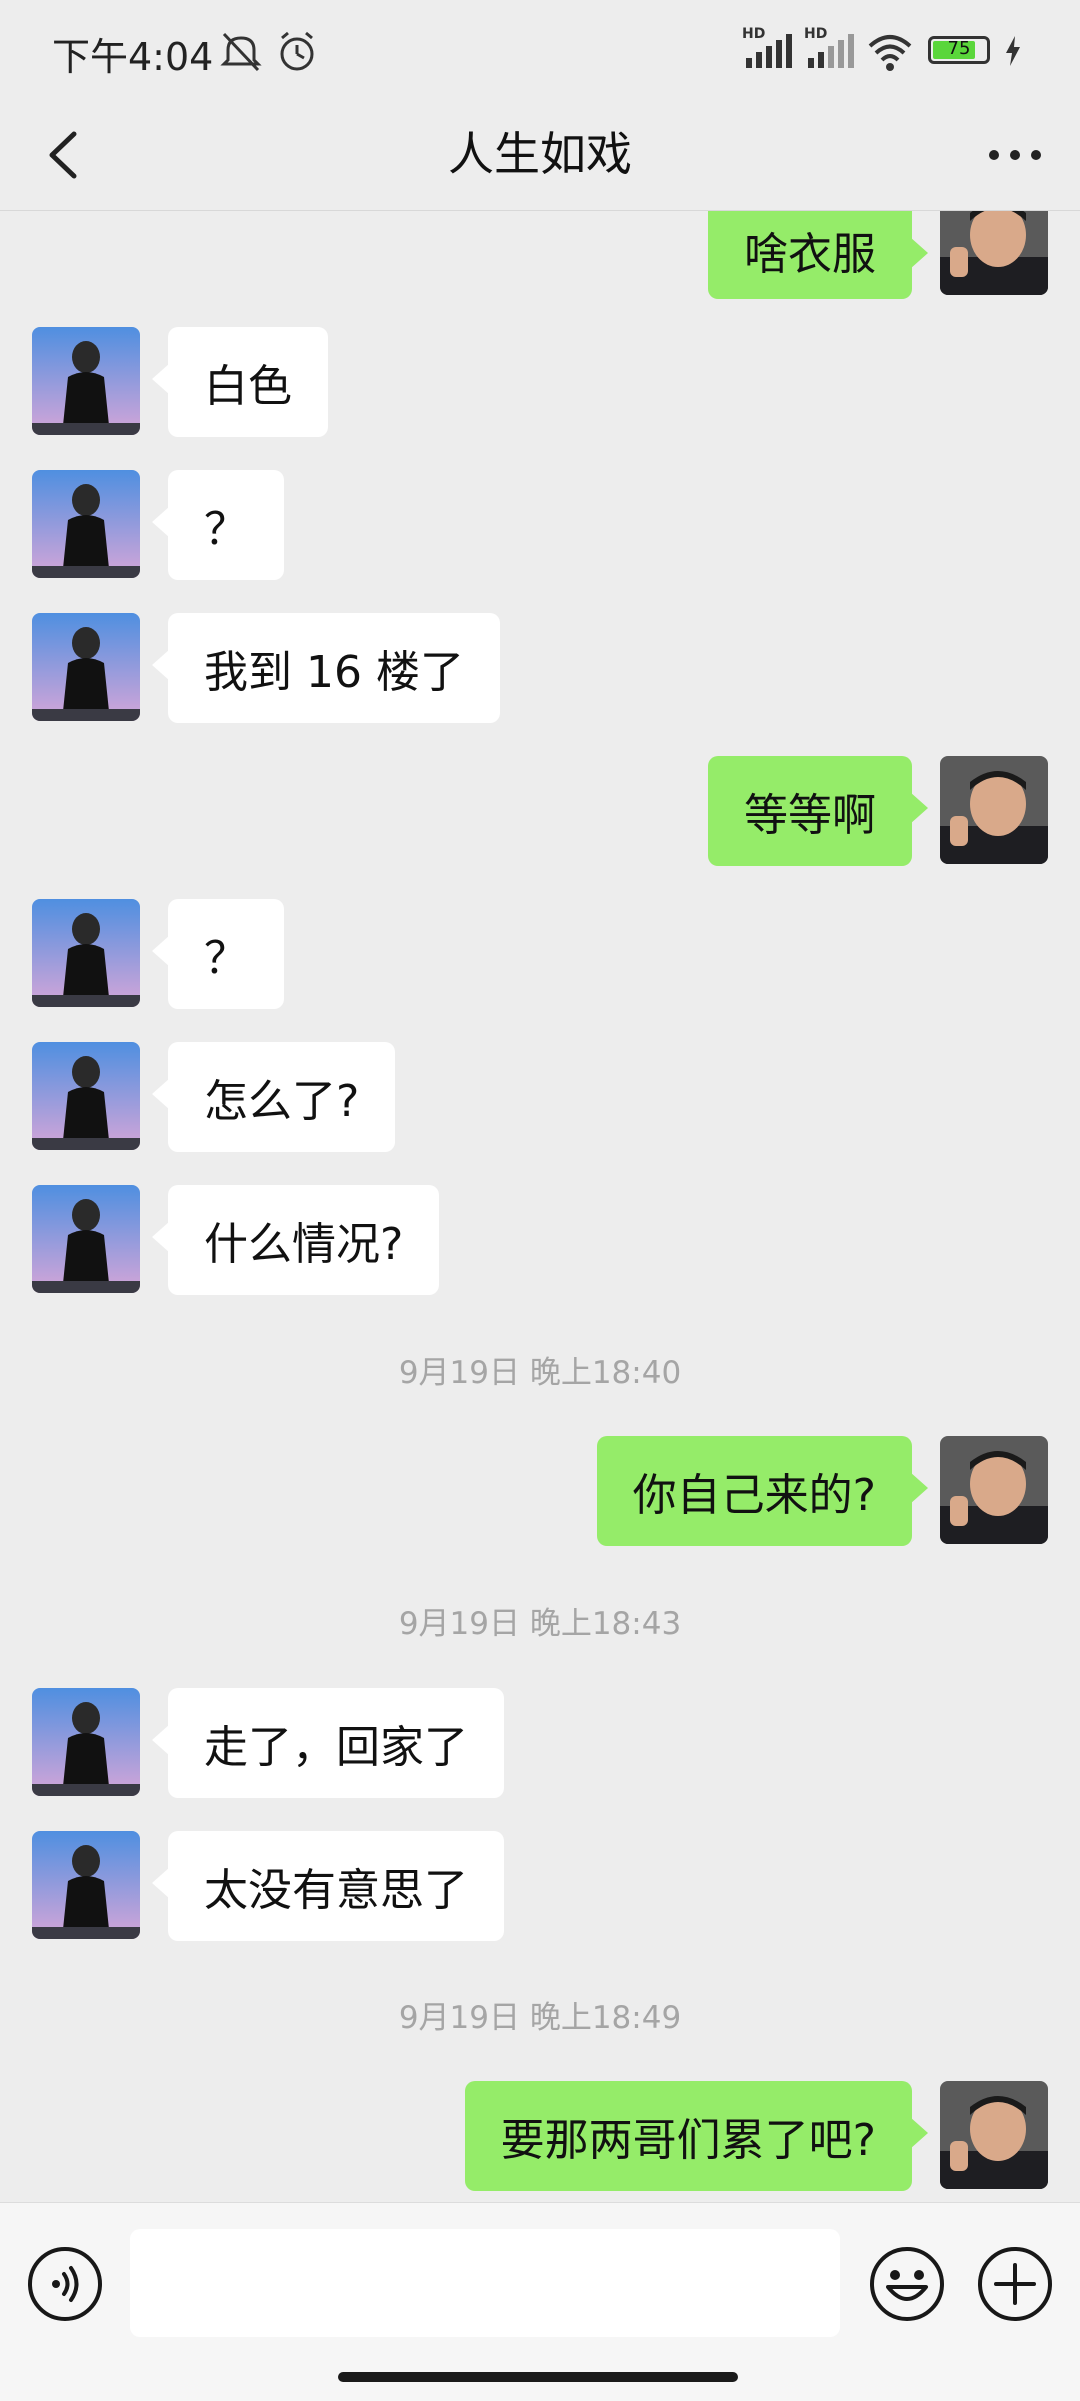  What do you see at coordinates (831, 51) in the screenshot?
I see `signal-icon-2: HD` at bounding box center [831, 51].